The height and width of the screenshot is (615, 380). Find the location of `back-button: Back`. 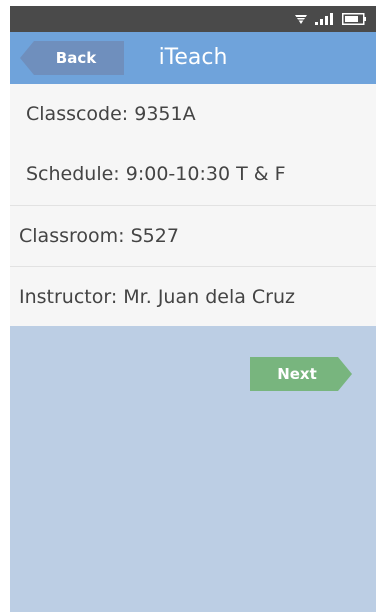

back-button: Back is located at coordinates (72, 58).